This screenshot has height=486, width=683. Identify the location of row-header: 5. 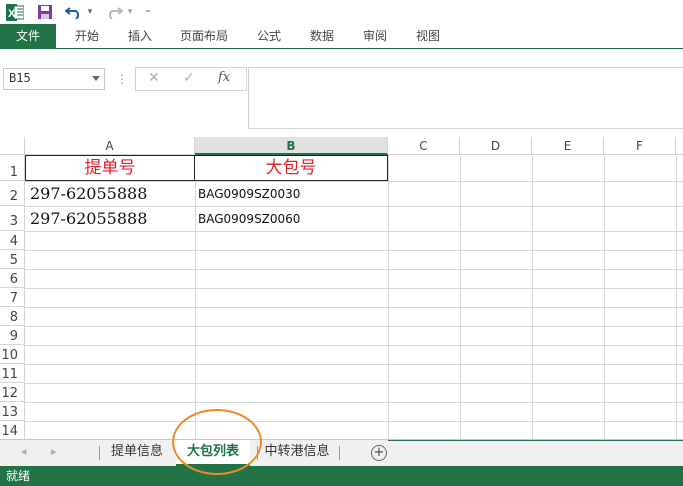
(12, 259).